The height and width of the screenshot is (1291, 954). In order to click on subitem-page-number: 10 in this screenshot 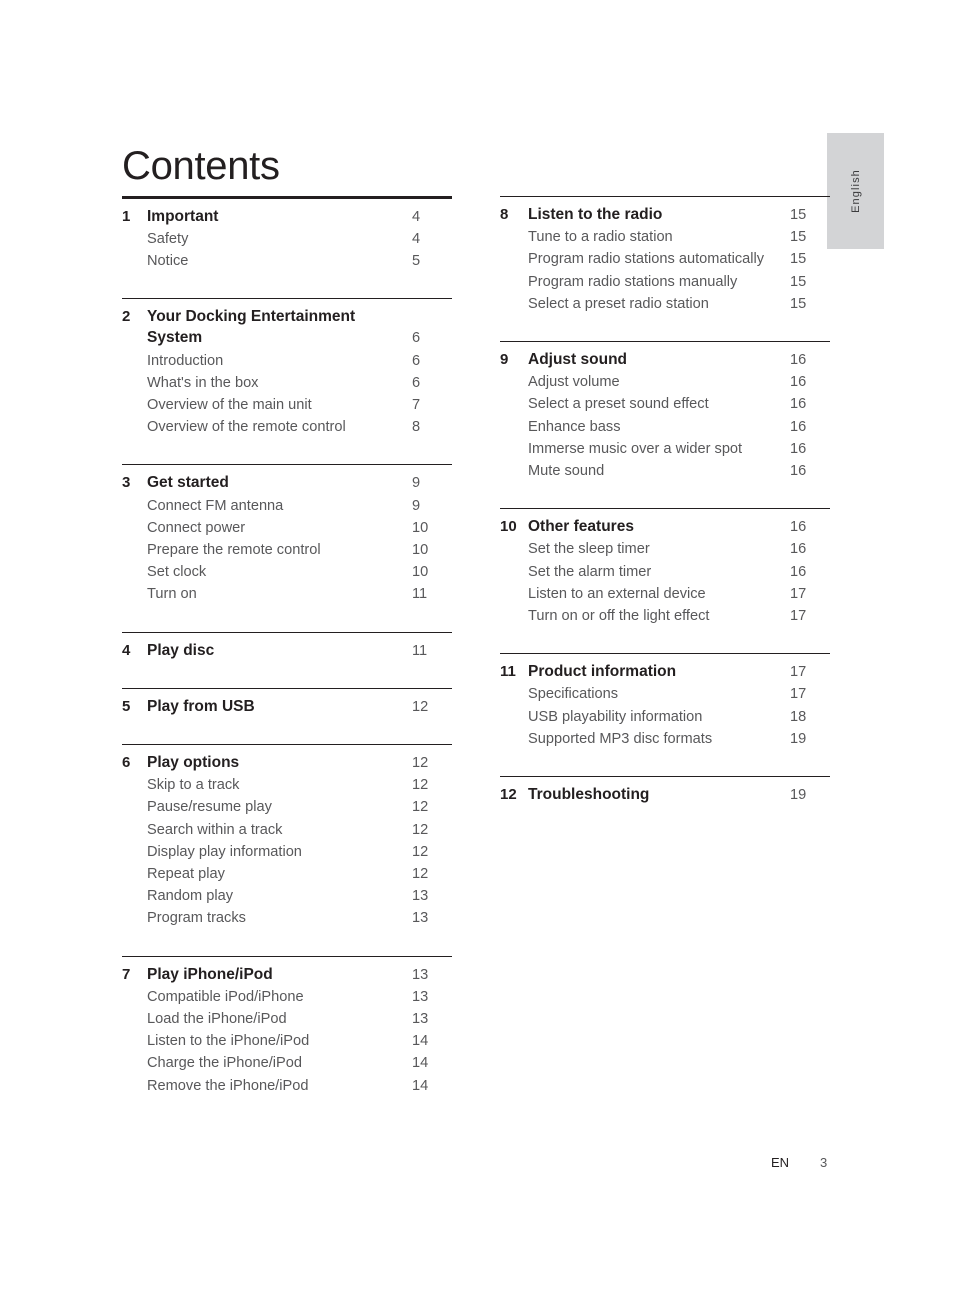, I will do `click(420, 527)`.